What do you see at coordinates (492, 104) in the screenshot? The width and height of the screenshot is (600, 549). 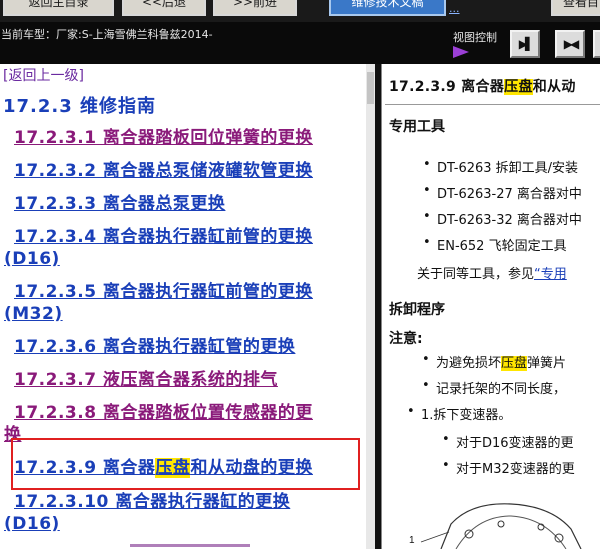 I see `title-rule` at bounding box center [492, 104].